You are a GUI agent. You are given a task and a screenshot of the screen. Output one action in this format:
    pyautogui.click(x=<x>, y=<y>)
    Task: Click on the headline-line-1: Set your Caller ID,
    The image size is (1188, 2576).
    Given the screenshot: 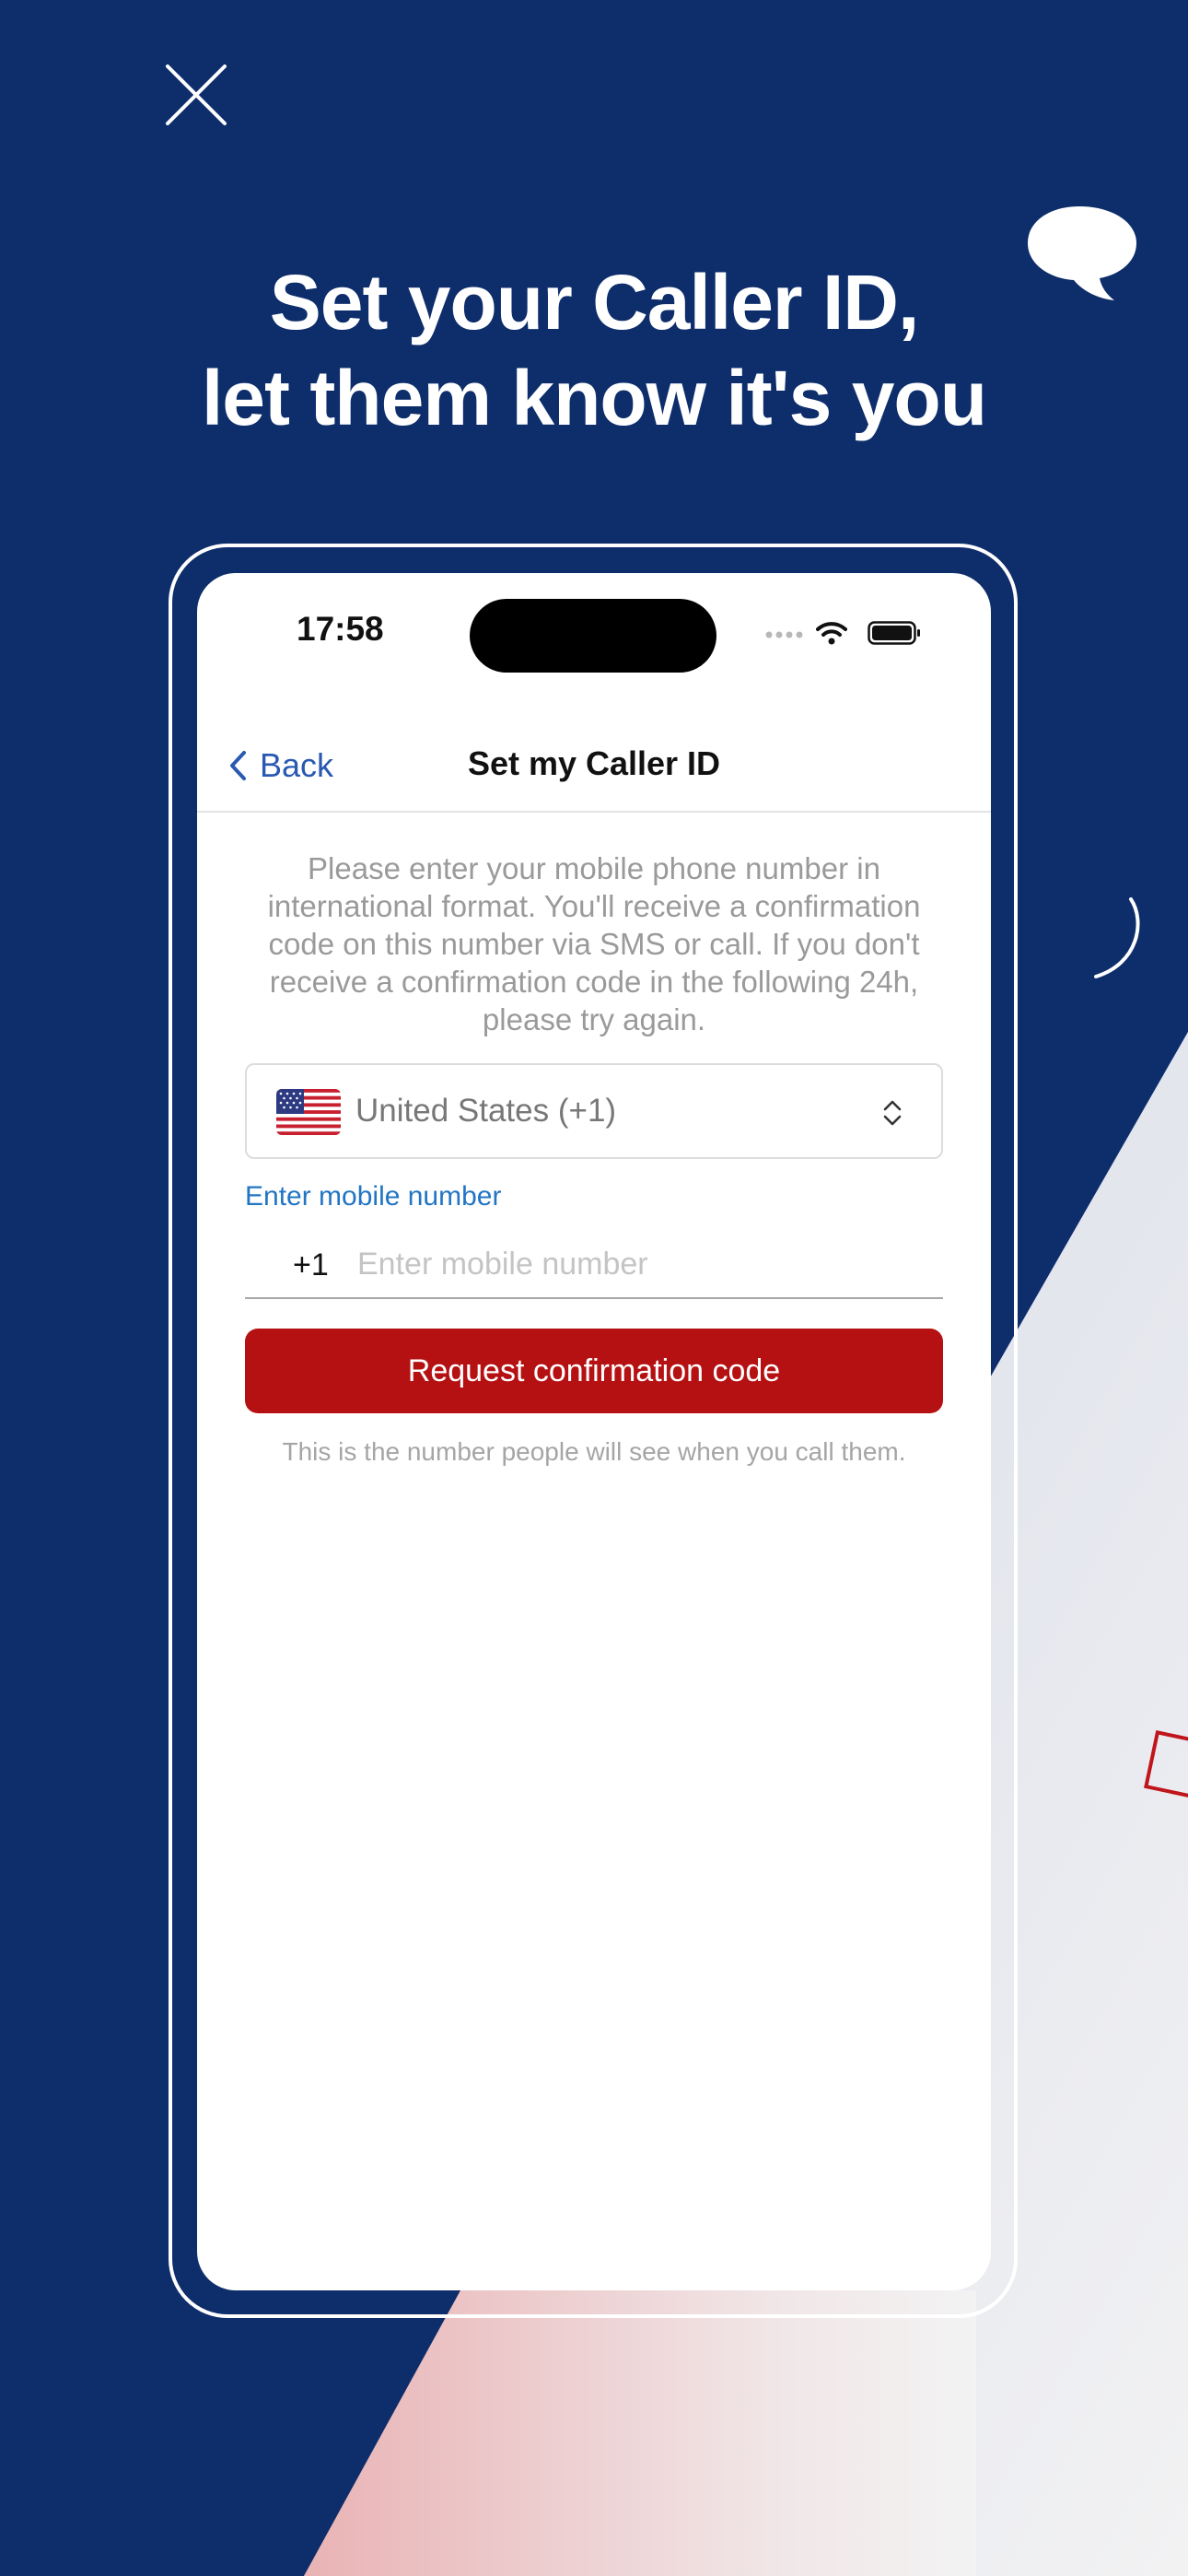 What is the action you would take?
    pyautogui.click(x=594, y=302)
    